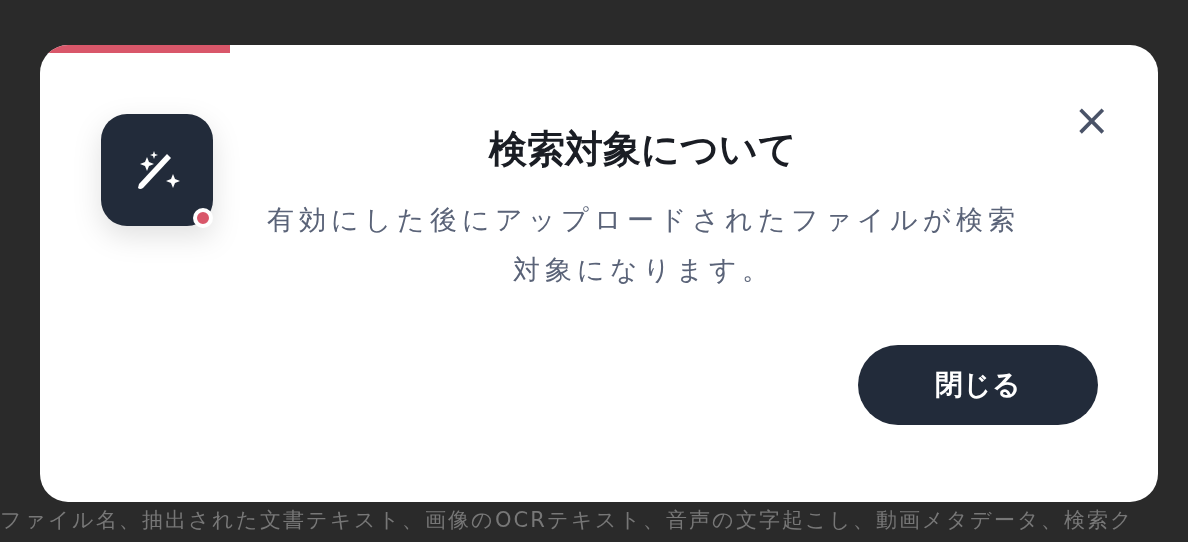 Image resolution: width=1188 pixels, height=542 pixels. I want to click on close-button: ×, so click(1091, 120).